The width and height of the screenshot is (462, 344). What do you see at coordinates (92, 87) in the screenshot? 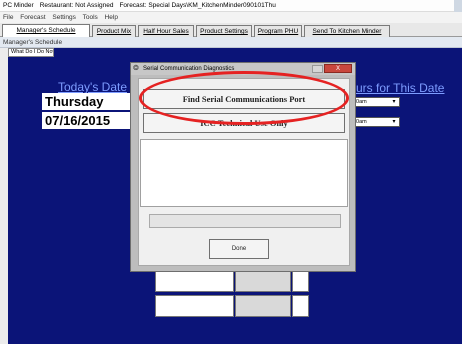
I see `todays-date-label: Today's Date` at bounding box center [92, 87].